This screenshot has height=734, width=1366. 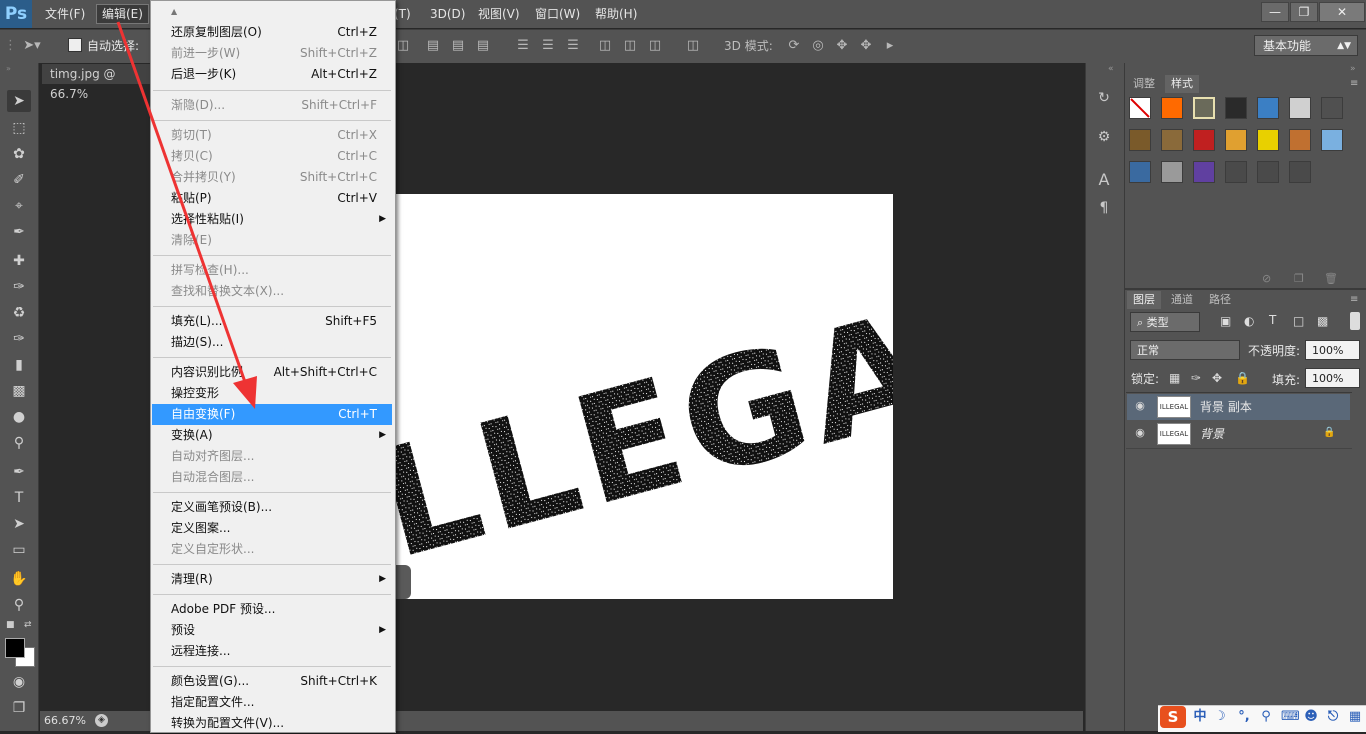 I want to click on 3d-scale-icon: ▸, so click(x=890, y=46).